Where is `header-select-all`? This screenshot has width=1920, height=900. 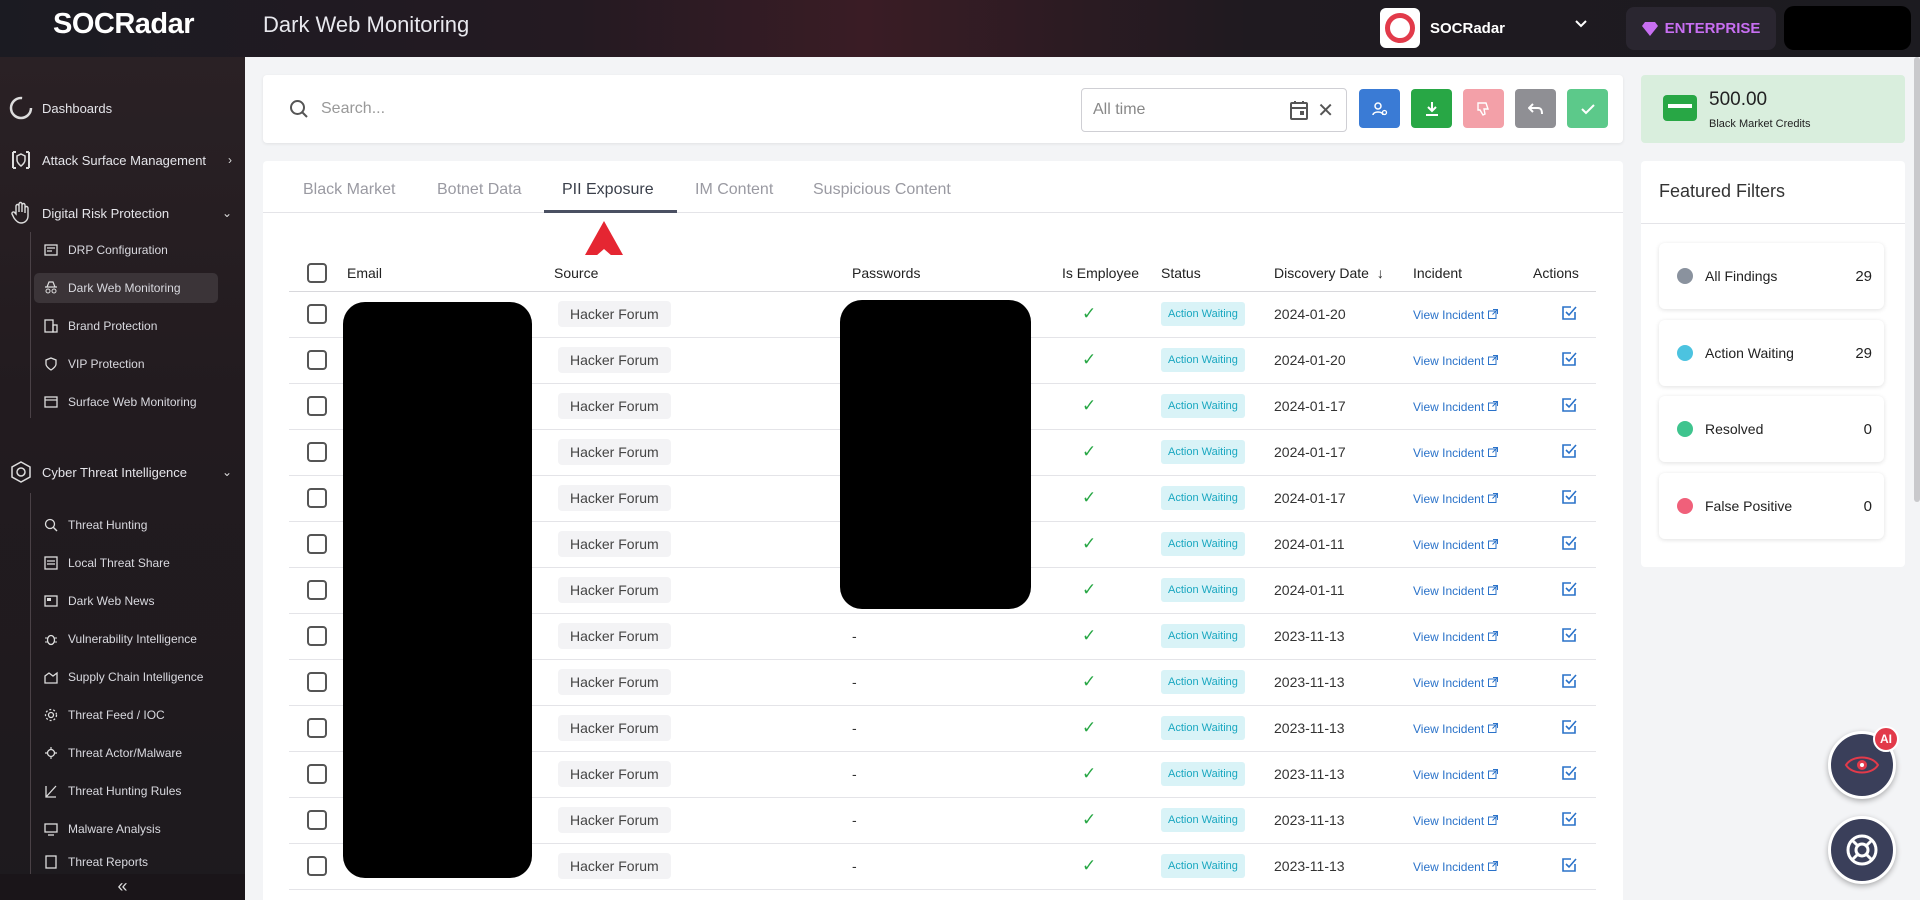
header-select-all is located at coordinates (318, 273).